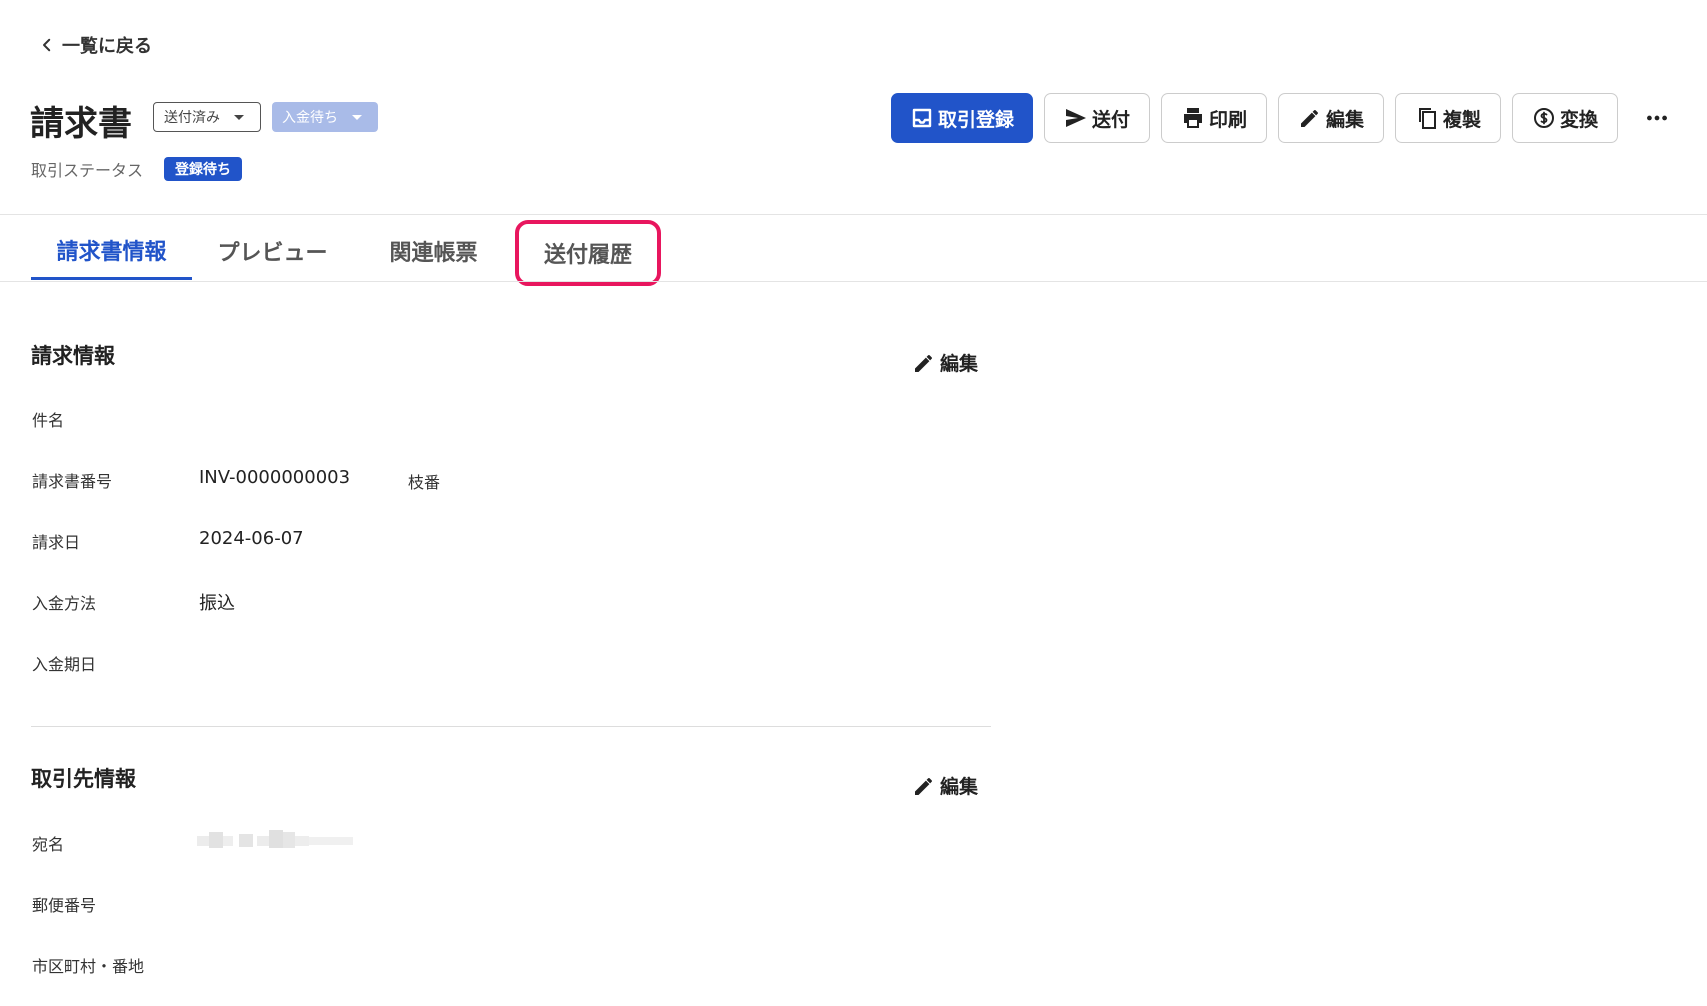  Describe the element at coordinates (922, 118) in the screenshot. I see `inbox-icon` at that location.